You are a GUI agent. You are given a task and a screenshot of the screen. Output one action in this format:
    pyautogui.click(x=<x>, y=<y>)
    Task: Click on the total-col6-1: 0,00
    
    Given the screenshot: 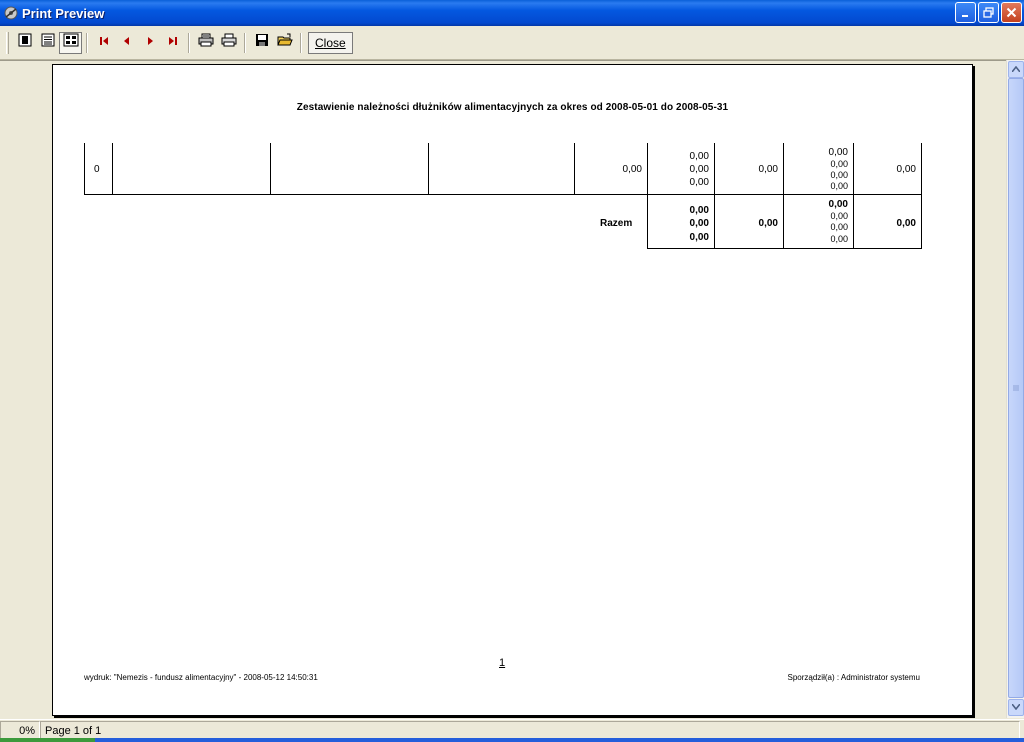 What is the action you would take?
    pyautogui.click(x=699, y=210)
    